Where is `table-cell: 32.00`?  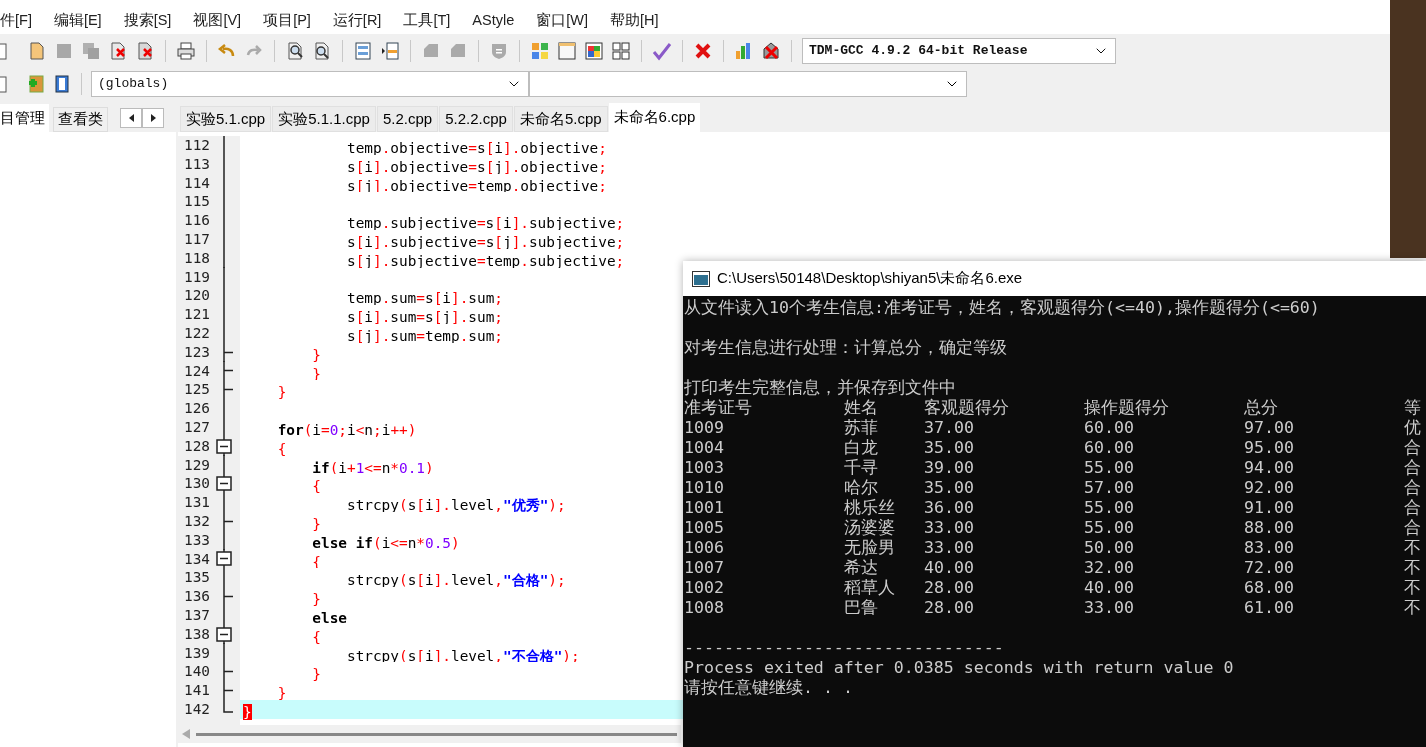 table-cell: 32.00 is located at coordinates (1109, 567).